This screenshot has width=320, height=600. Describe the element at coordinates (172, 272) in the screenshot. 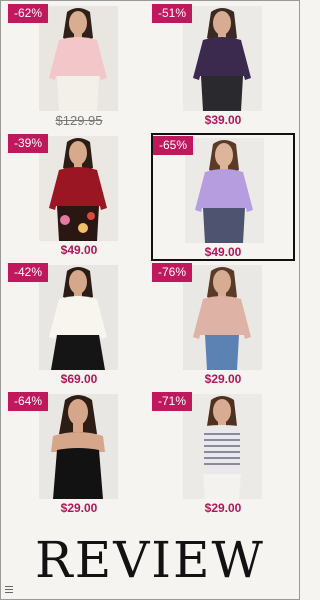

I see `discount-badge: -76%` at that location.